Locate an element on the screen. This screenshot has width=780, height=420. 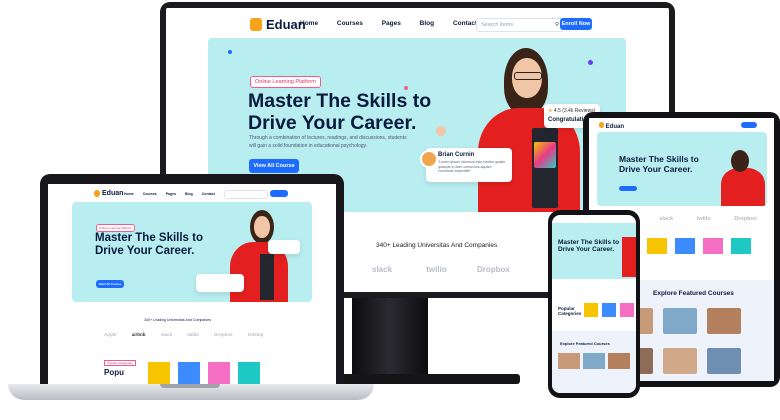
testimonial-name: Brian Curnin is located at coordinates (456, 155).